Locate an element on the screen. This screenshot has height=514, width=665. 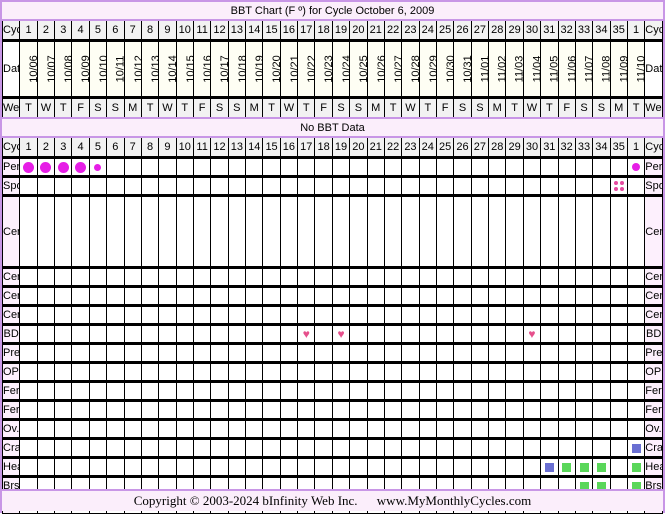
bd-cell: ♥ is located at coordinates (306, 333).